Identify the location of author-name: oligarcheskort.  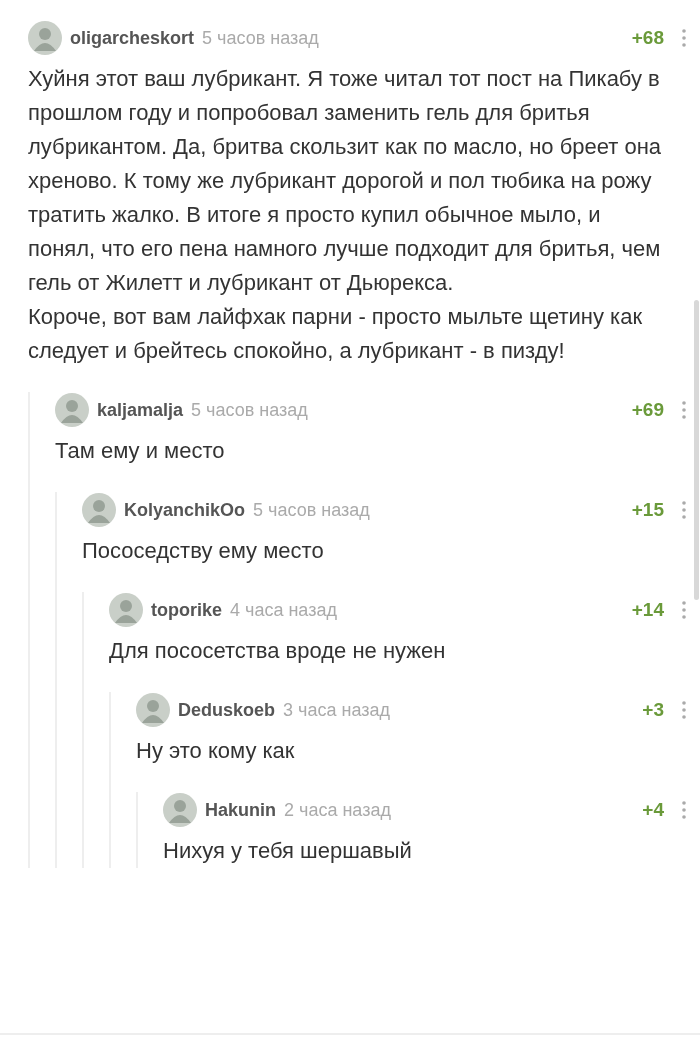
(132, 38).